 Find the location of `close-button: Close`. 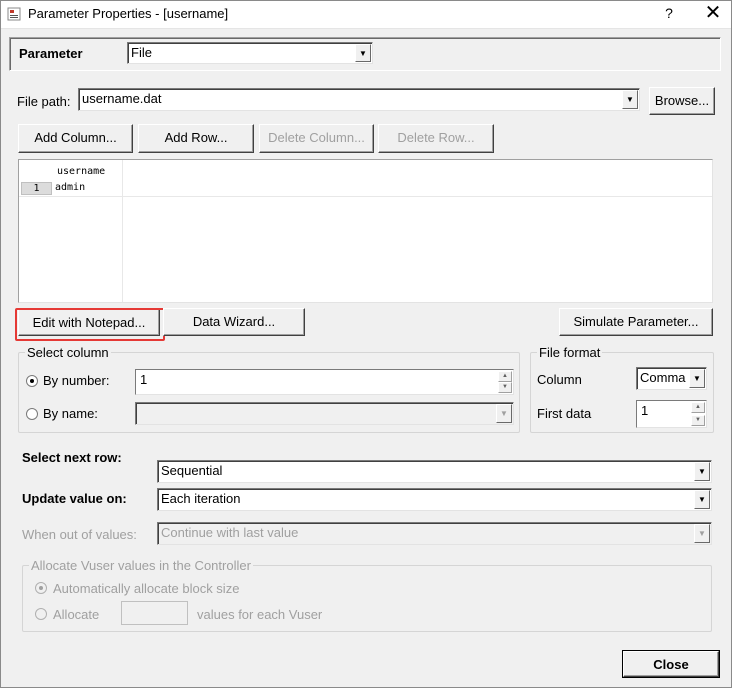

close-button: Close is located at coordinates (671, 664).